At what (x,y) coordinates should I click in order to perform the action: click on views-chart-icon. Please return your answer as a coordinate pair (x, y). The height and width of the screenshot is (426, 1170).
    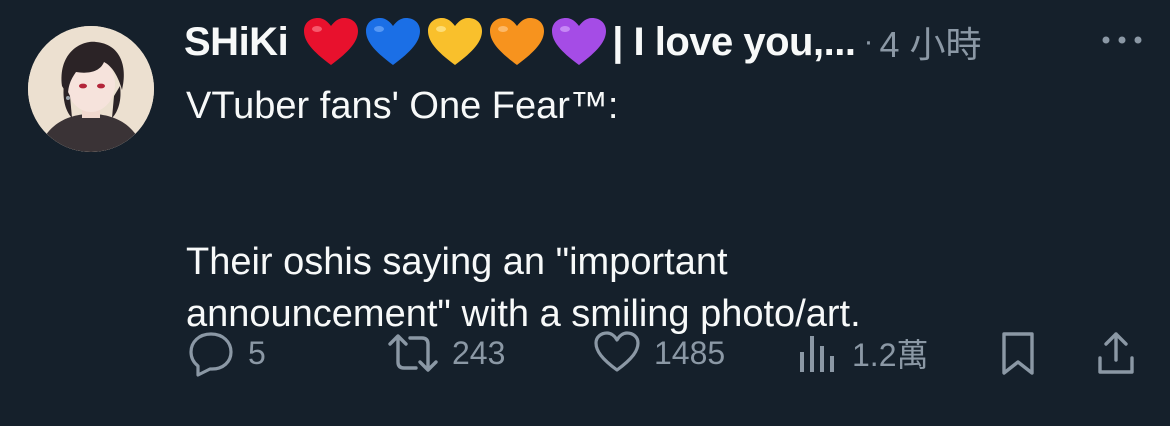
    Looking at the image, I should click on (817, 354).